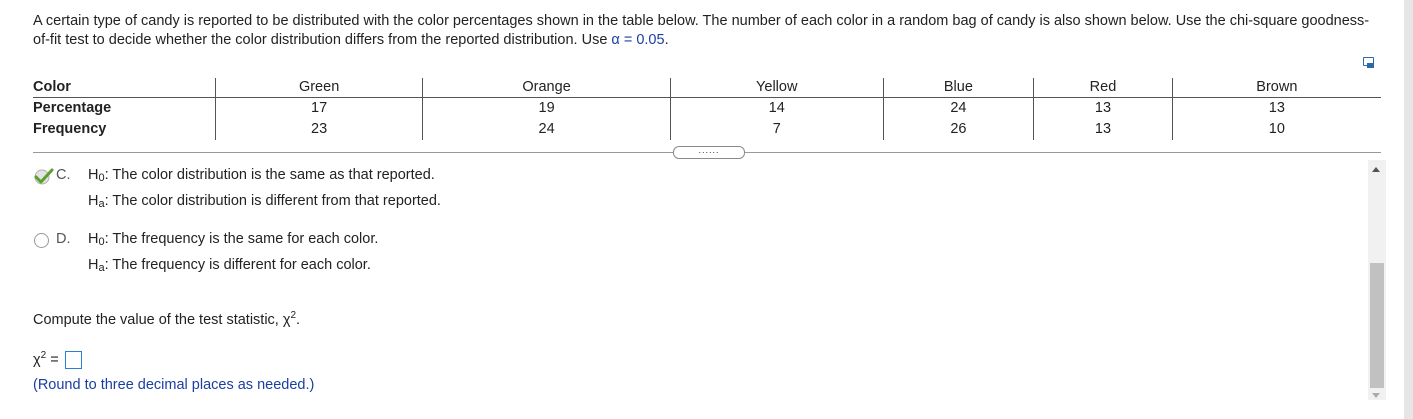 This screenshot has height=419, width=1413. What do you see at coordinates (318, 129) in the screenshot?
I see `frequency-cell: 23` at bounding box center [318, 129].